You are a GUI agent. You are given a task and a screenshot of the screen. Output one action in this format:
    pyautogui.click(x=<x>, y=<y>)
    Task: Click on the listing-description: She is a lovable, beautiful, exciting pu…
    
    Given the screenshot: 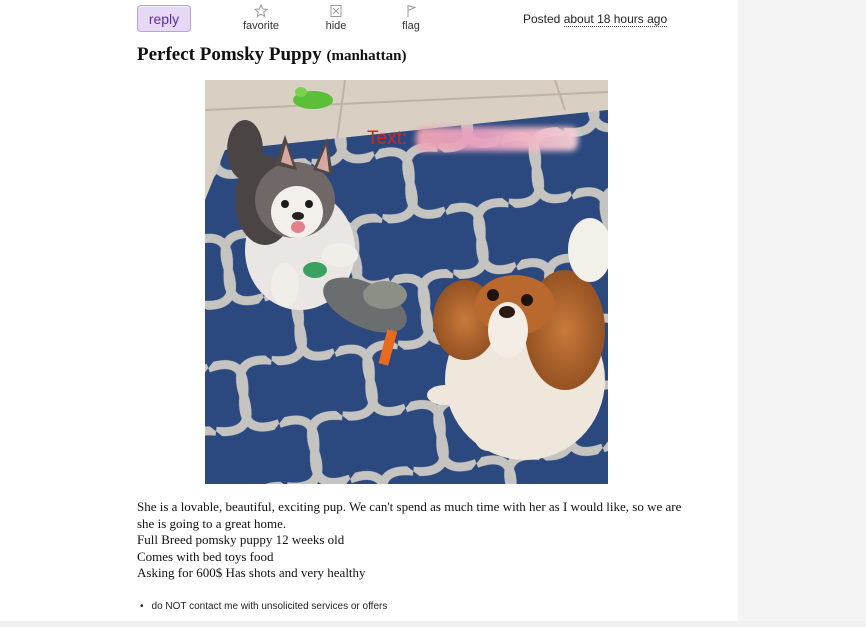 What is the action you would take?
    pyautogui.click(x=437, y=540)
    